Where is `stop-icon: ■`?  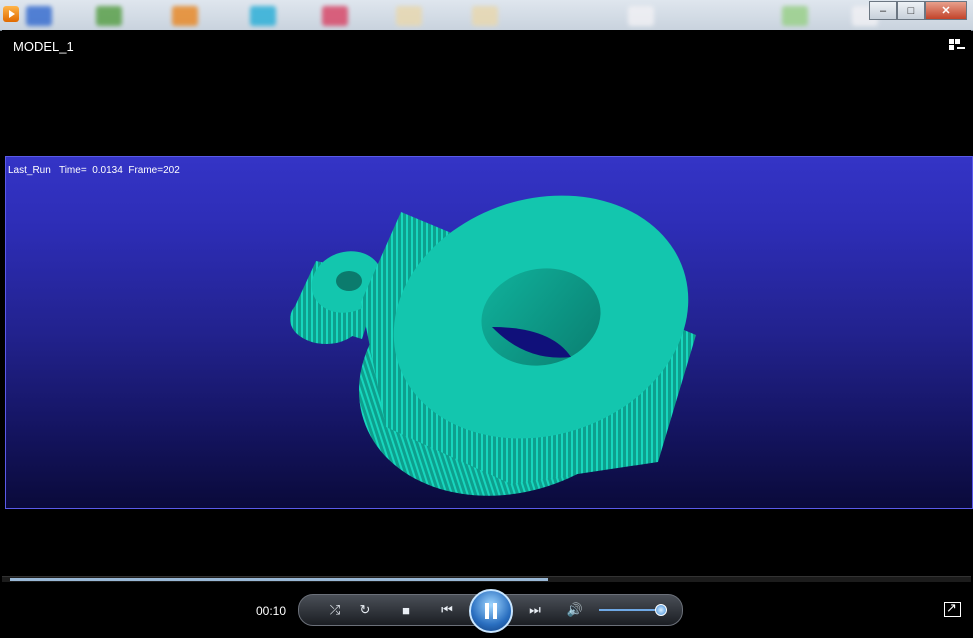 stop-icon: ■ is located at coordinates (406, 610).